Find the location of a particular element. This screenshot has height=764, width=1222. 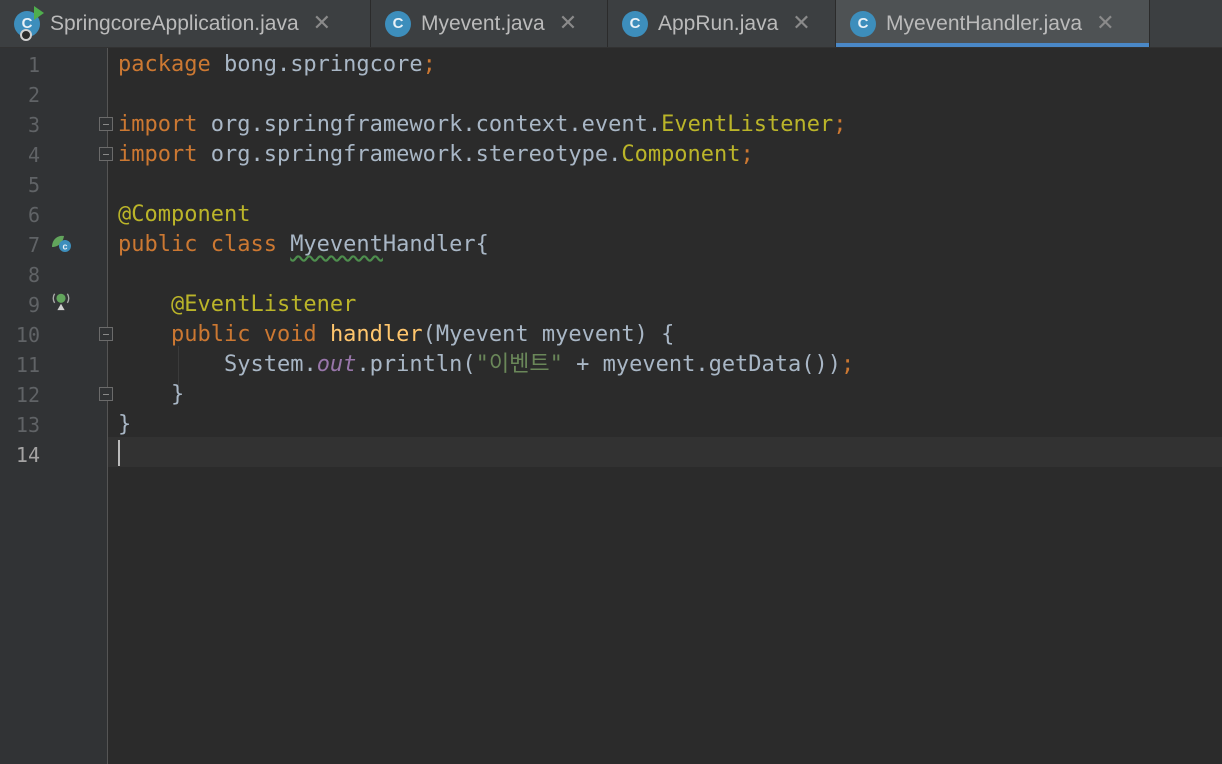

line-number: 7 is located at coordinates (33, 245).